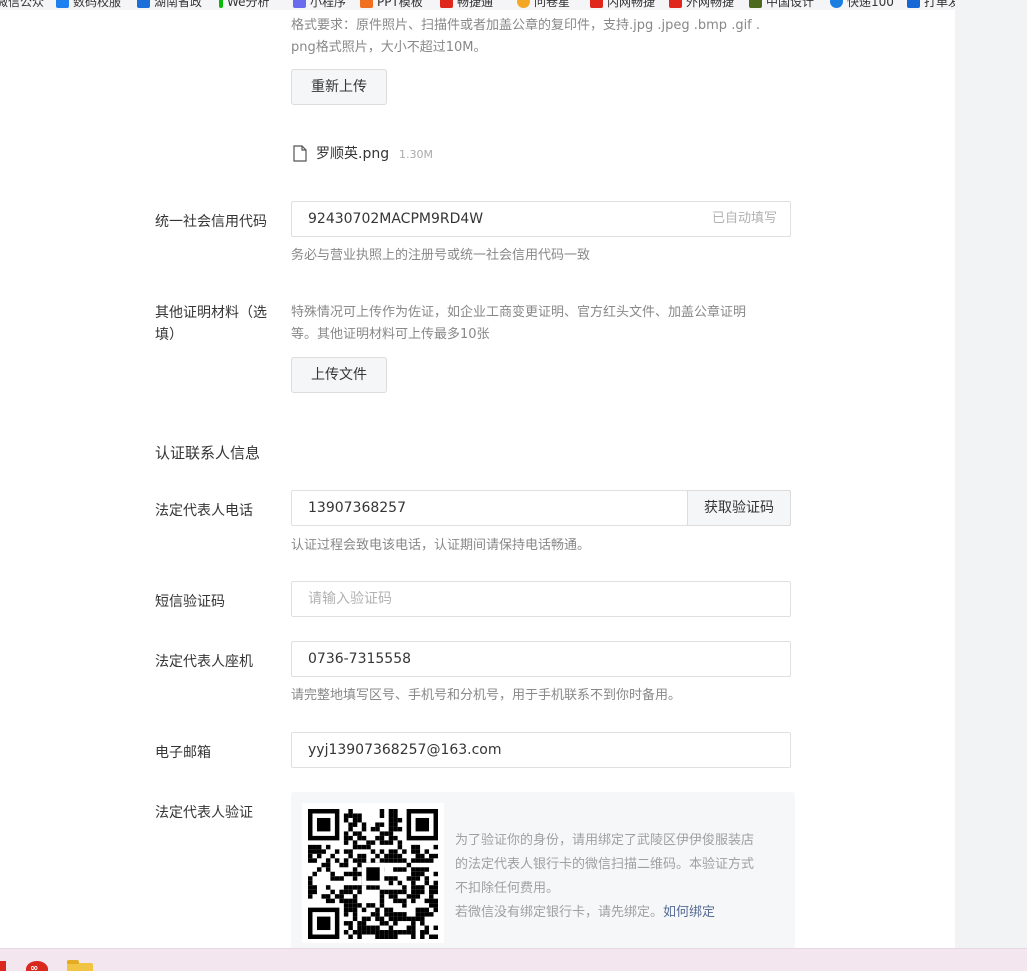 The height and width of the screenshot is (971, 1027). I want to click on sms-code-input: 请输入验证码, so click(541, 599).